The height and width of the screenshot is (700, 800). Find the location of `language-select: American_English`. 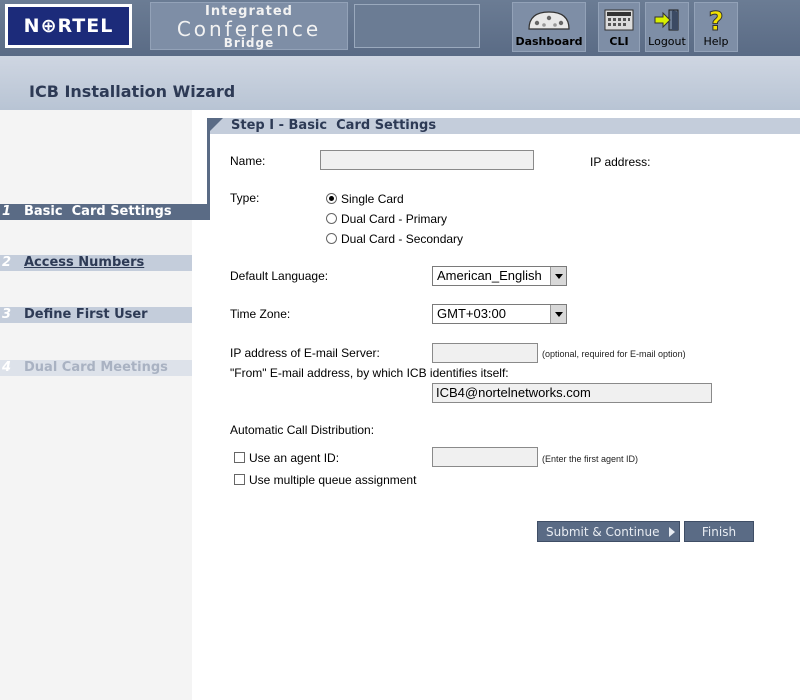

language-select: American_English is located at coordinates (499, 276).